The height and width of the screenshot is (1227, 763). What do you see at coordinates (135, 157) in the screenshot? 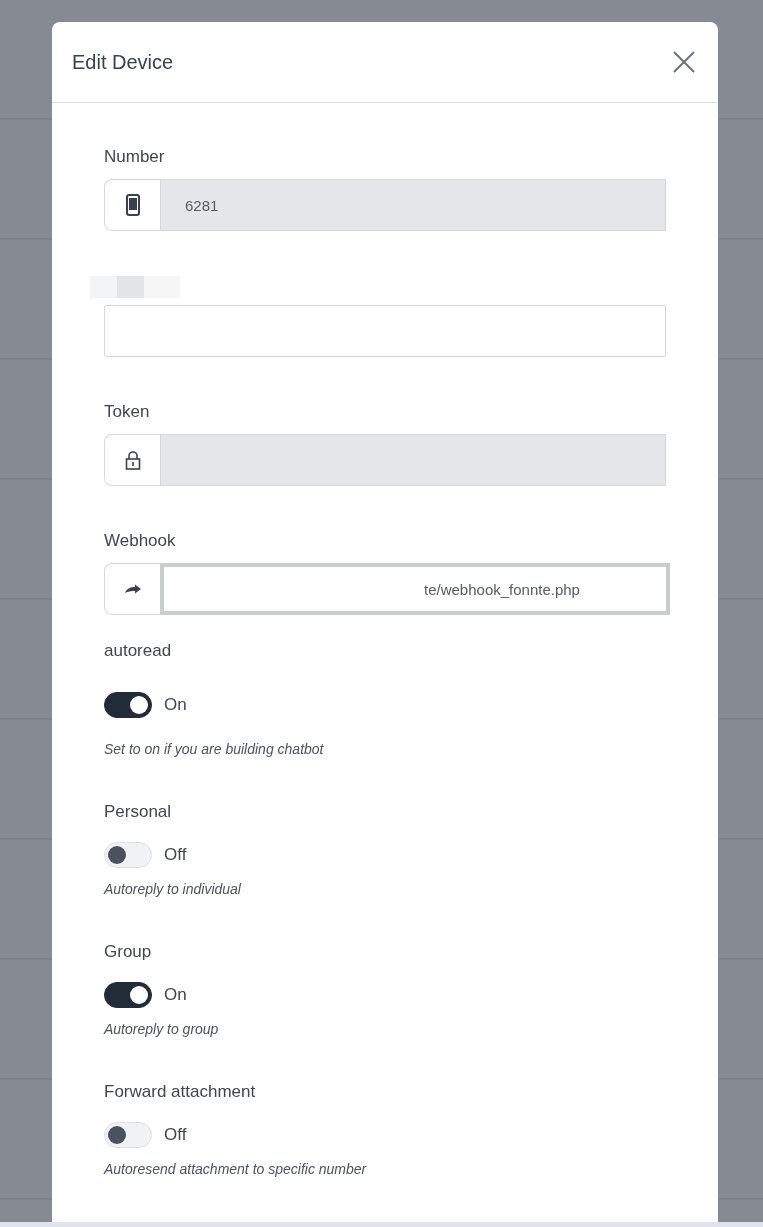
I see `field-label: Number` at bounding box center [135, 157].